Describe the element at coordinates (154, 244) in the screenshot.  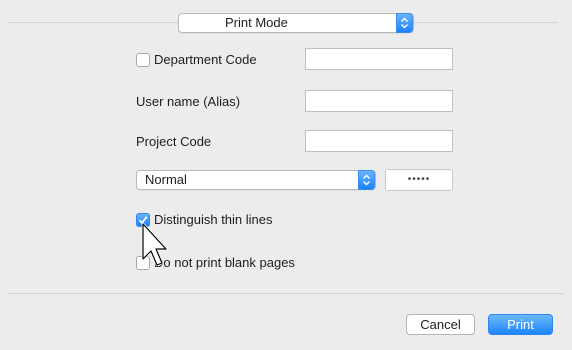
I see `mouse-pointer-icon` at that location.